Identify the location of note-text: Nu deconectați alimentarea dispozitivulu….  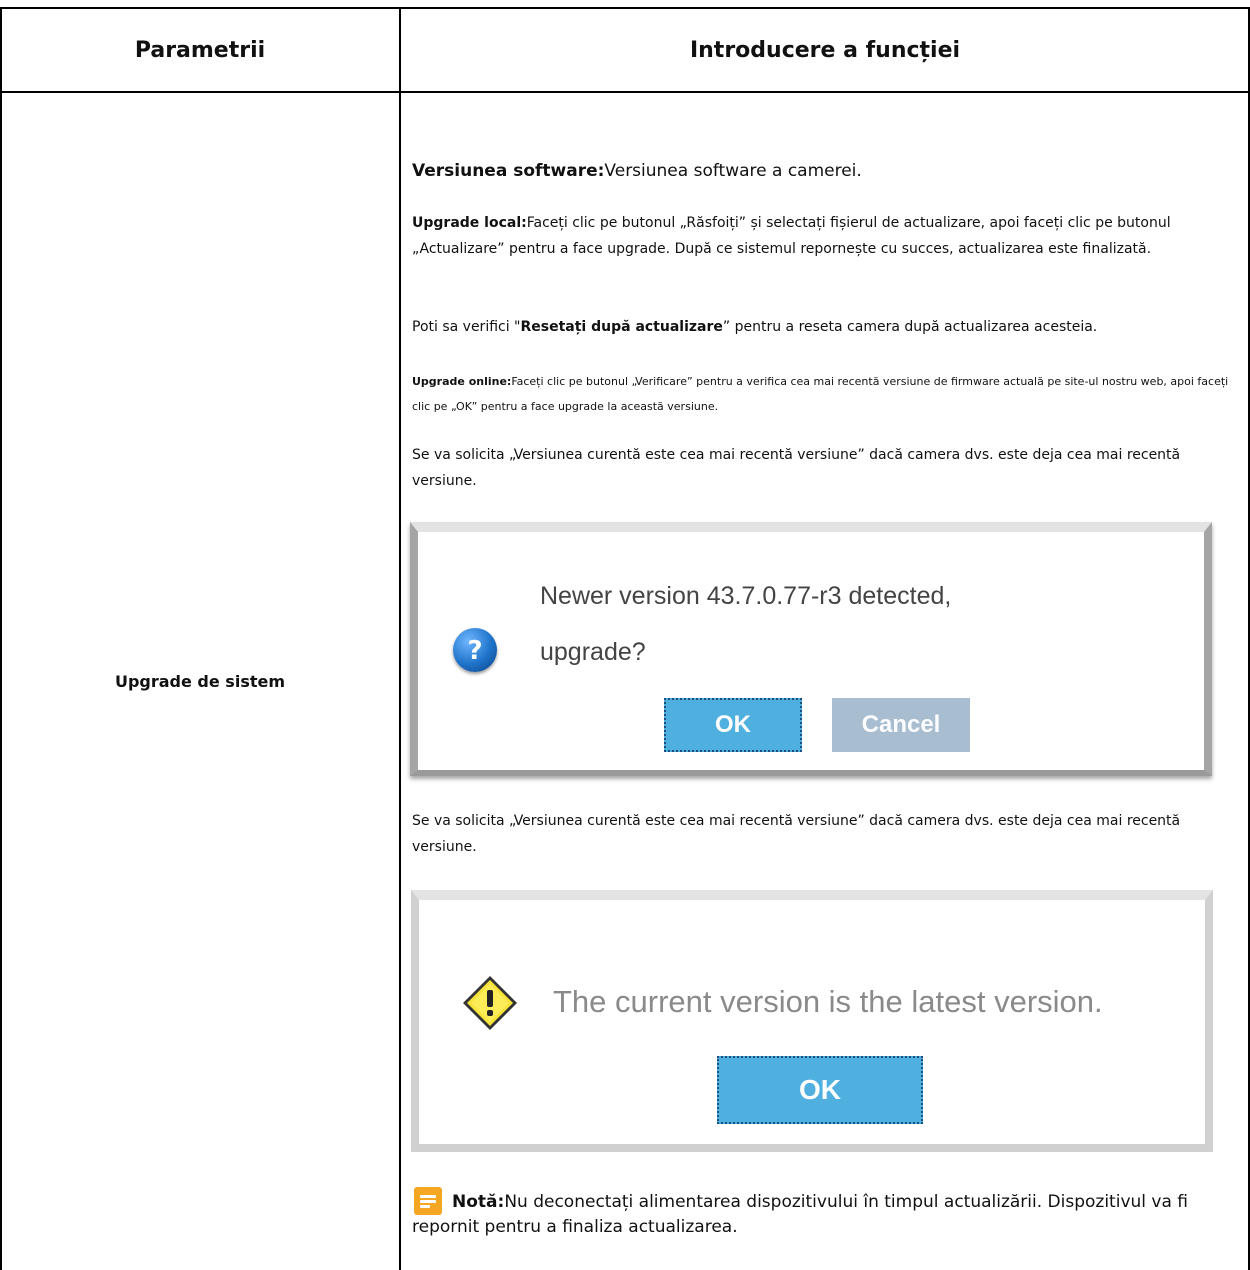
(800, 1214).